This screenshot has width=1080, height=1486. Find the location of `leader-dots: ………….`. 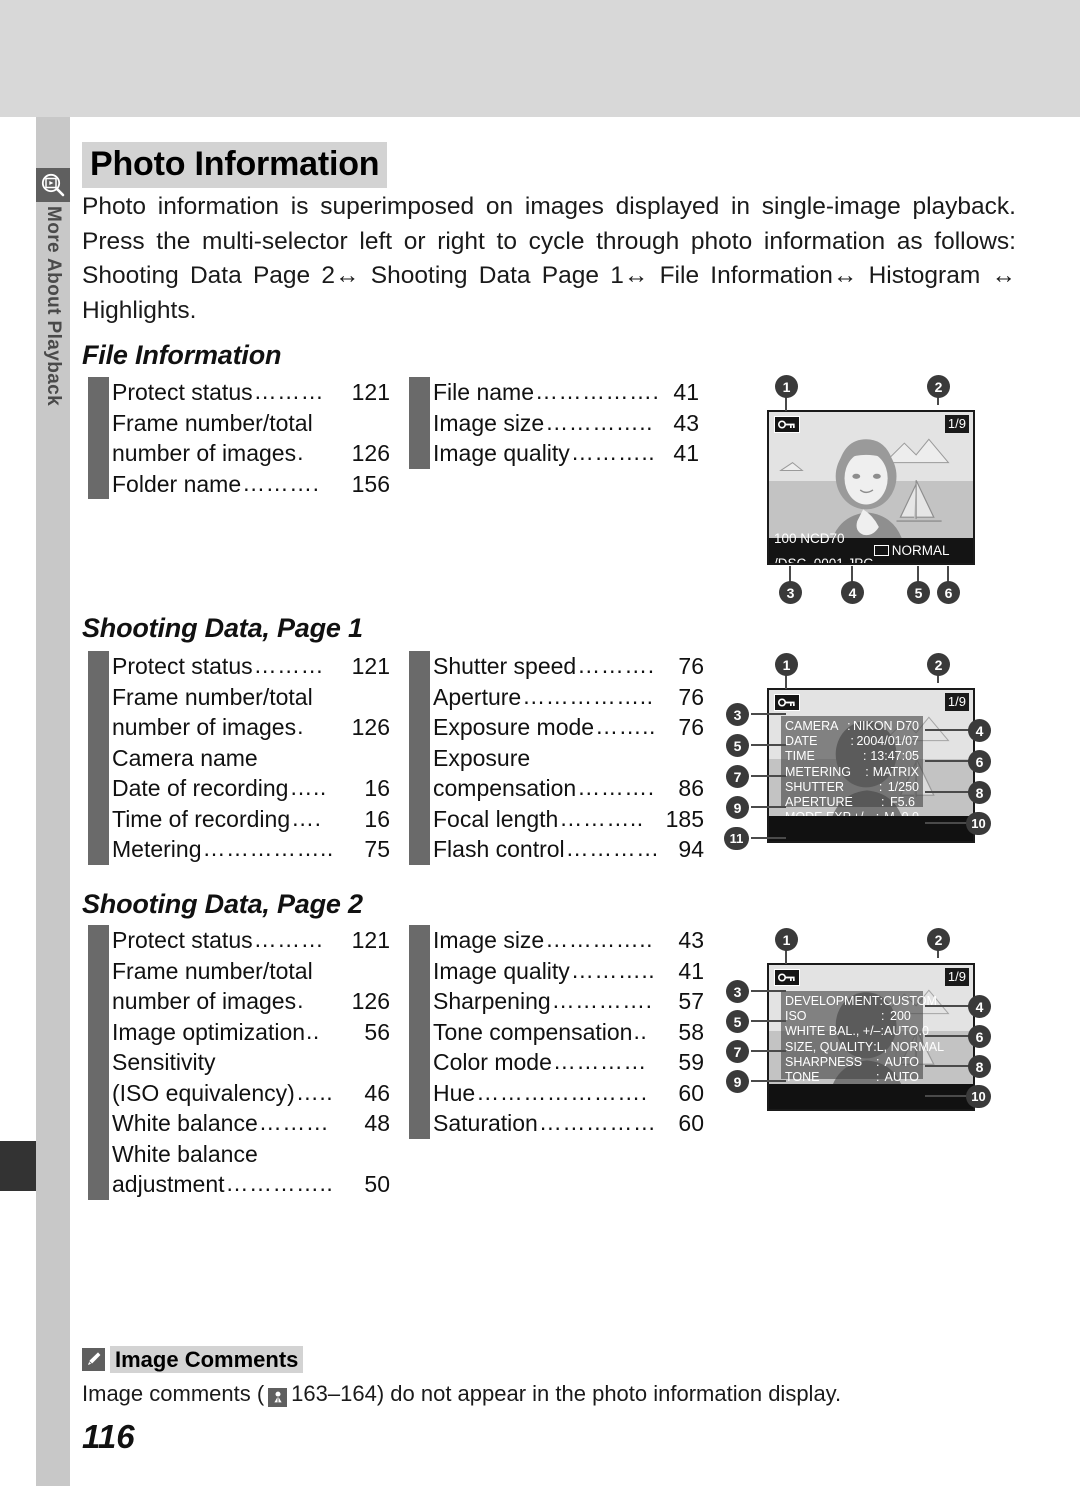

leader-dots: …………. is located at coordinates (602, 1000).